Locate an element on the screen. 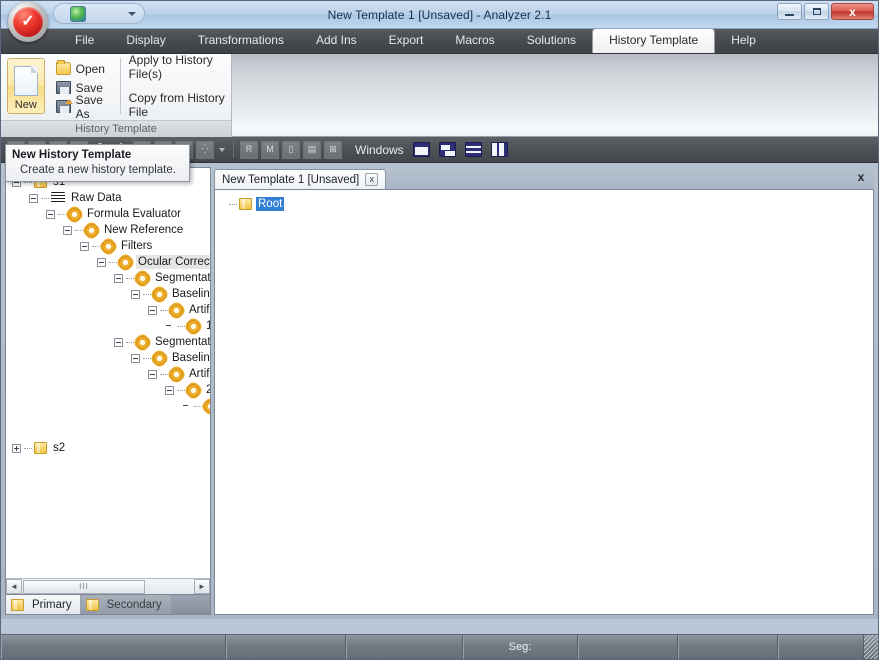 The image size is (879, 660). folder-icon is located at coordinates (245, 204).